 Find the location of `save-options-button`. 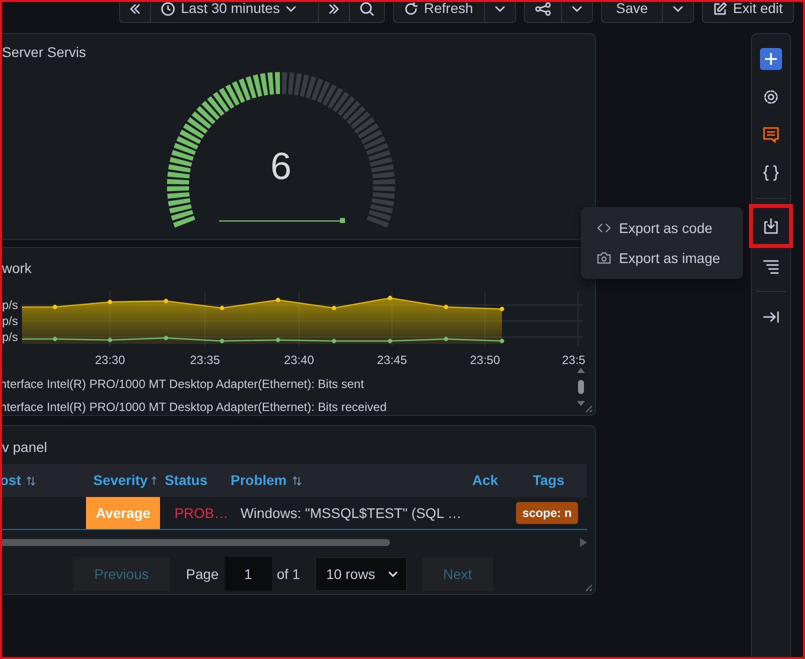

save-options-button is located at coordinates (678, 11).